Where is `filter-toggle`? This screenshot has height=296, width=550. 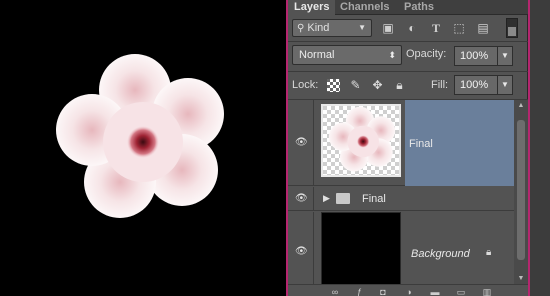
filter-toggle is located at coordinates (512, 28).